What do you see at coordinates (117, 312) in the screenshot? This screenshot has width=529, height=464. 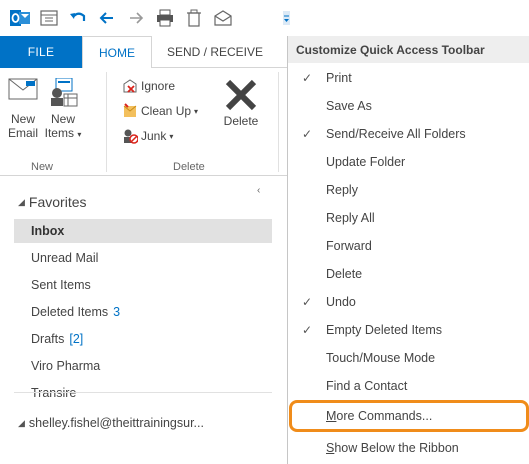 I see `unread-count-badge: 3` at bounding box center [117, 312].